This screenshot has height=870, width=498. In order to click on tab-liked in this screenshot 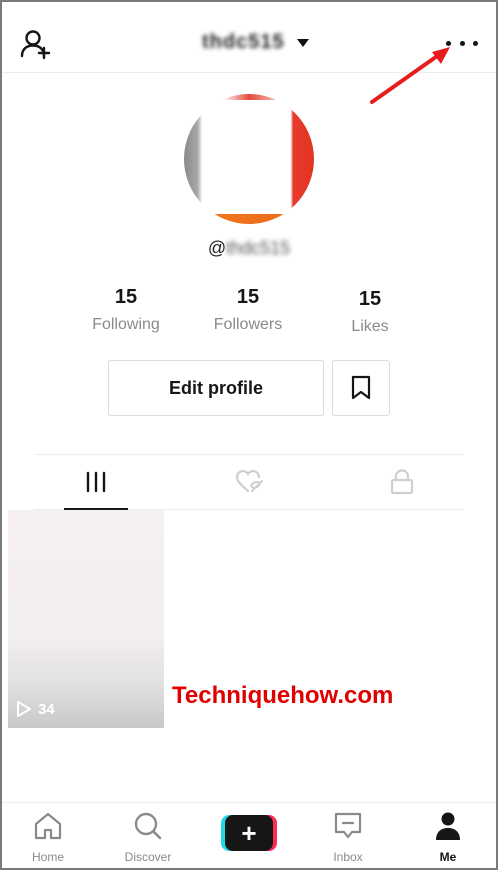, I will do `click(250, 482)`.